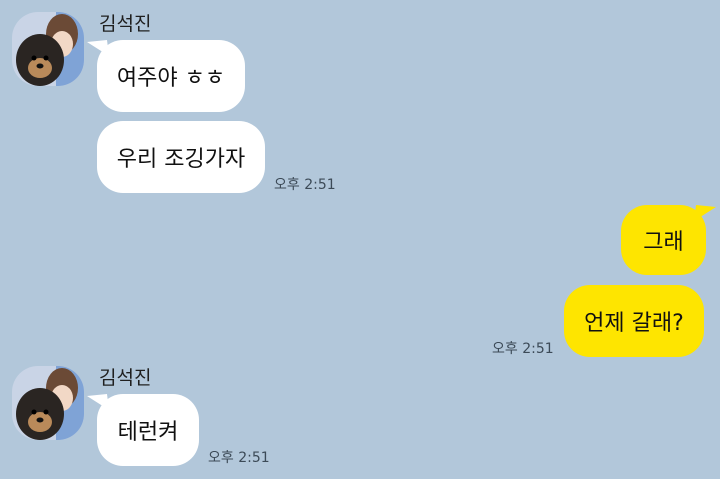  I want to click on message-bubble: 테런켜, so click(143, 430).